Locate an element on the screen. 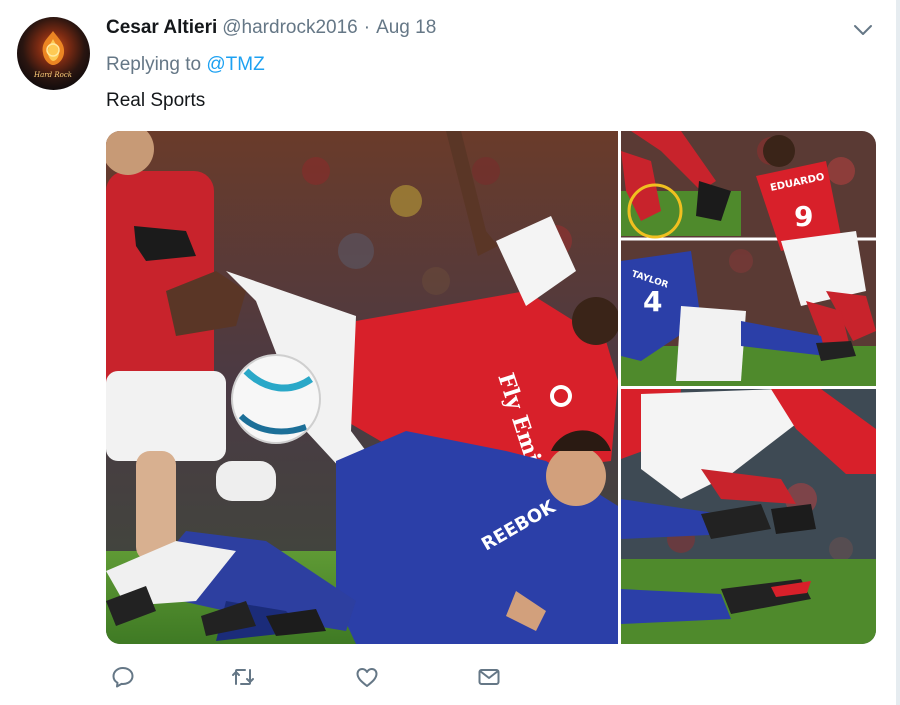  timestamp: Aug 18 is located at coordinates (406, 28).